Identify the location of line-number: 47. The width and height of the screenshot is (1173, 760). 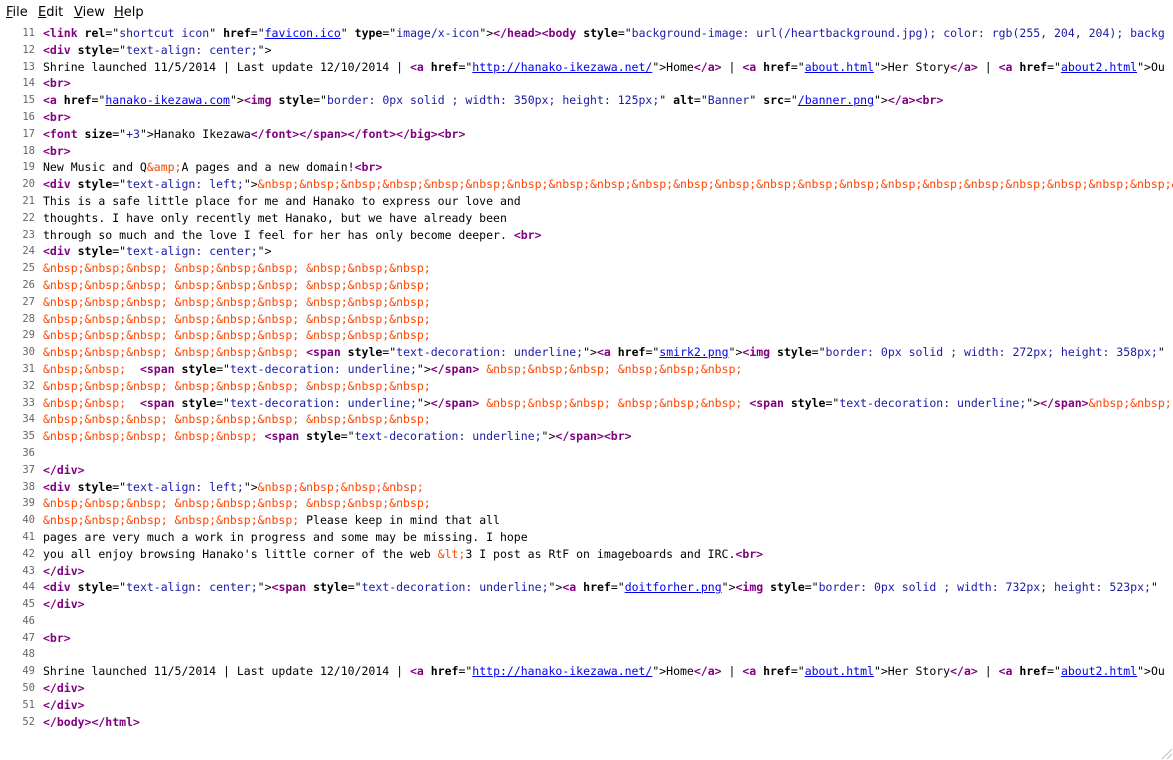
(28, 637).